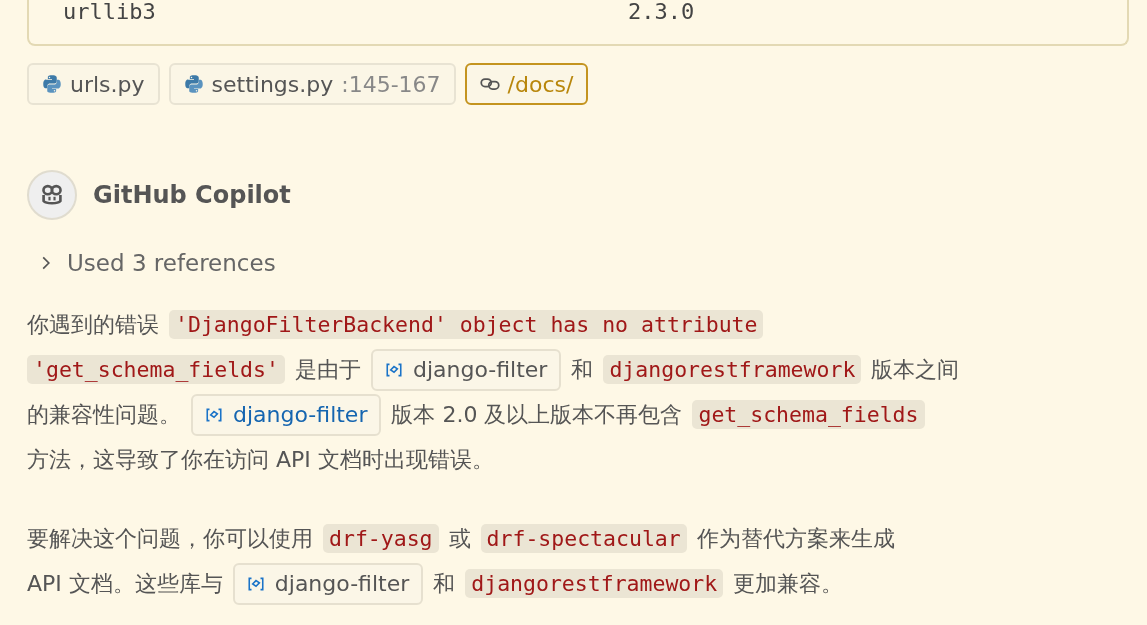 The width and height of the screenshot is (1147, 625). What do you see at coordinates (110, 12) in the screenshot?
I see `package-name: urllib3` at bounding box center [110, 12].